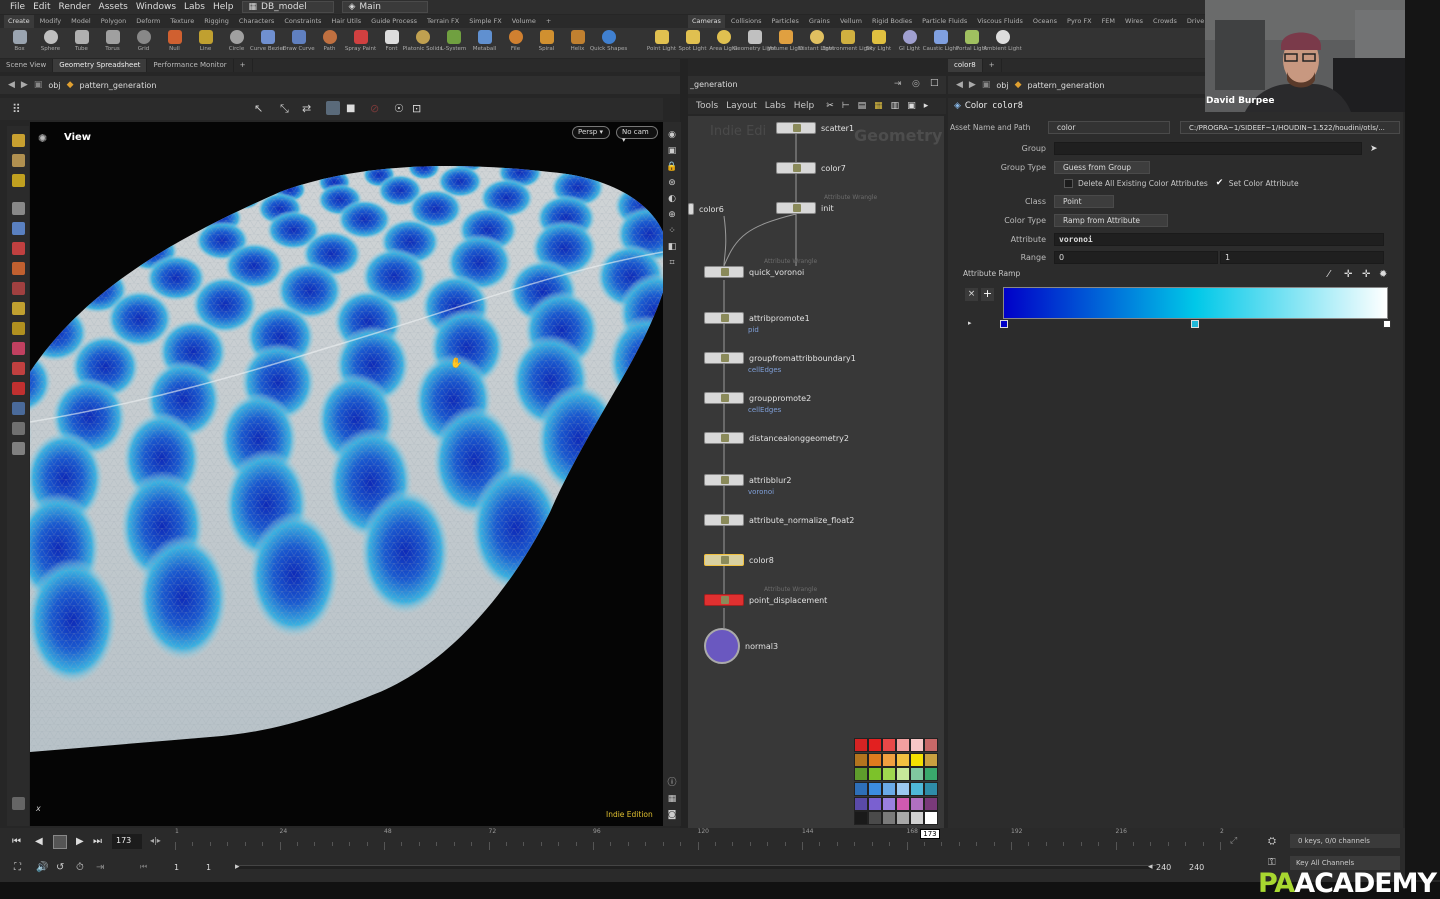 The width and height of the screenshot is (1440, 899). I want to click on tool-rotate-icon, so click(18, 268).